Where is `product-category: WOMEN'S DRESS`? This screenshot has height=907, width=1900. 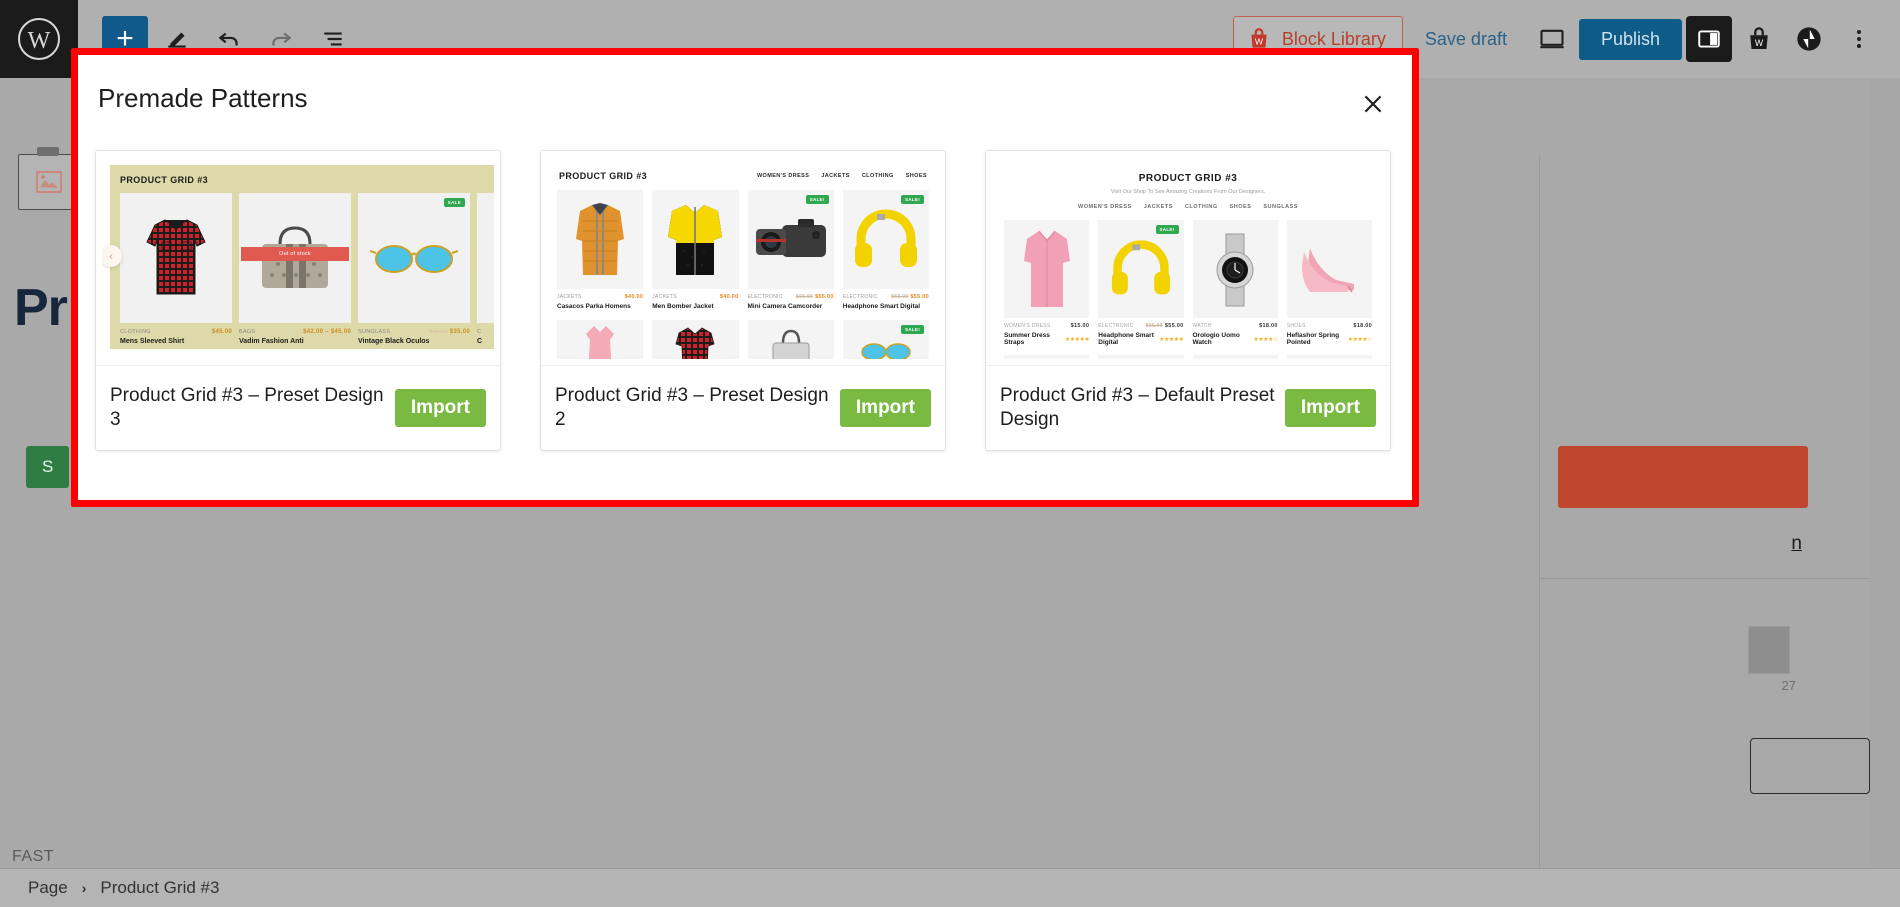
product-category: WOMEN'S DRESS is located at coordinates (1027, 326).